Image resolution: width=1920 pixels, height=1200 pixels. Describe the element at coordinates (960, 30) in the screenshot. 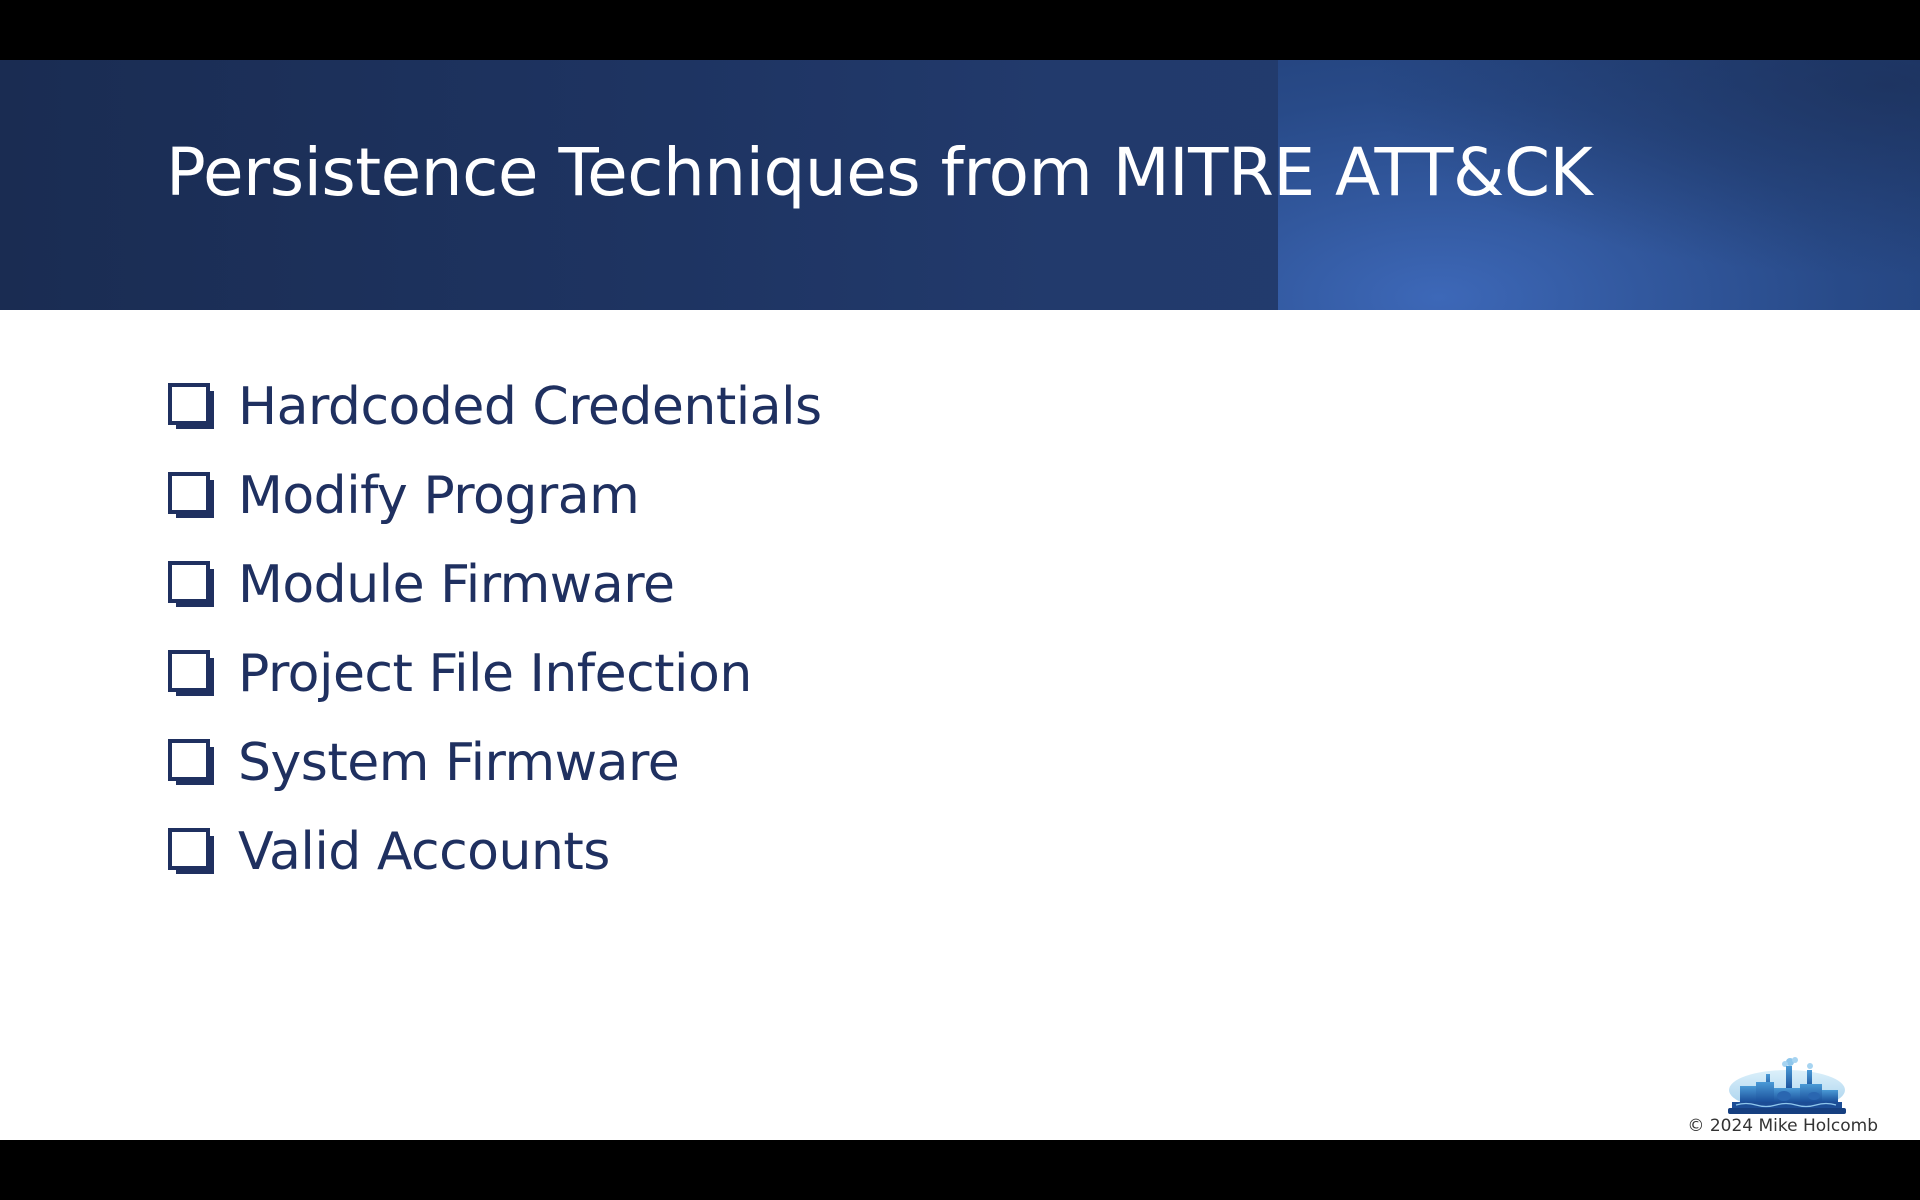

I see `letterbox-top` at that location.